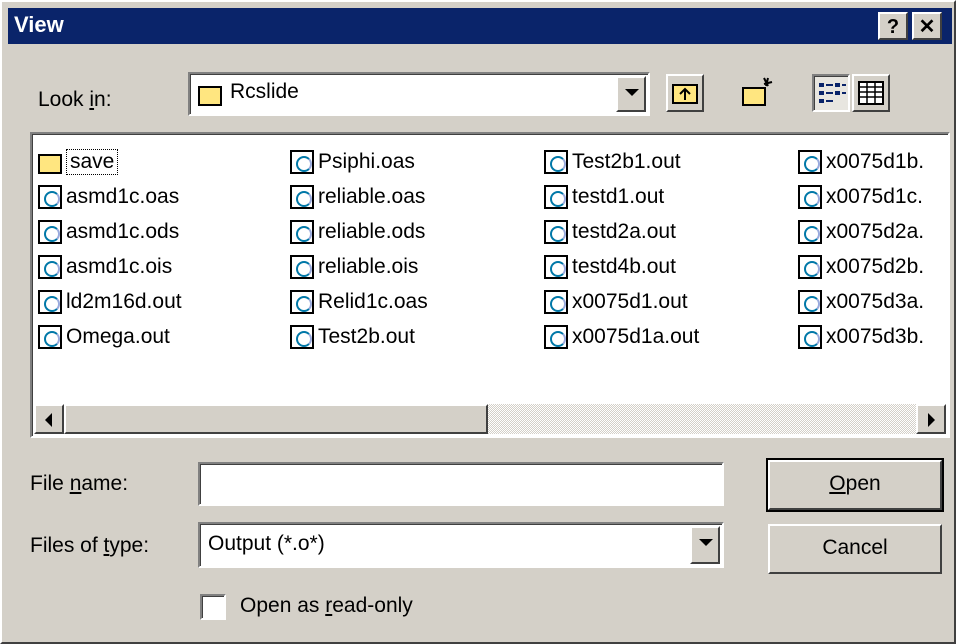 This screenshot has width=956, height=644. I want to click on file-name: reliable.ois, so click(368, 266).